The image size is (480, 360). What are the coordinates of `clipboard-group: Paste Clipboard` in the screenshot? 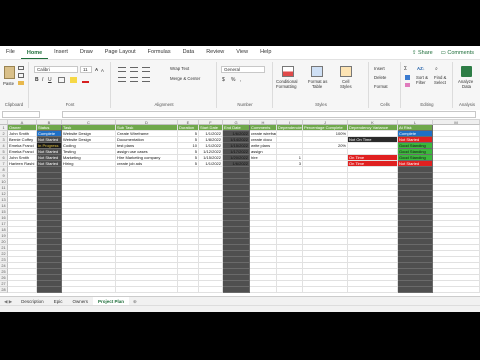 It's located at (14, 85).